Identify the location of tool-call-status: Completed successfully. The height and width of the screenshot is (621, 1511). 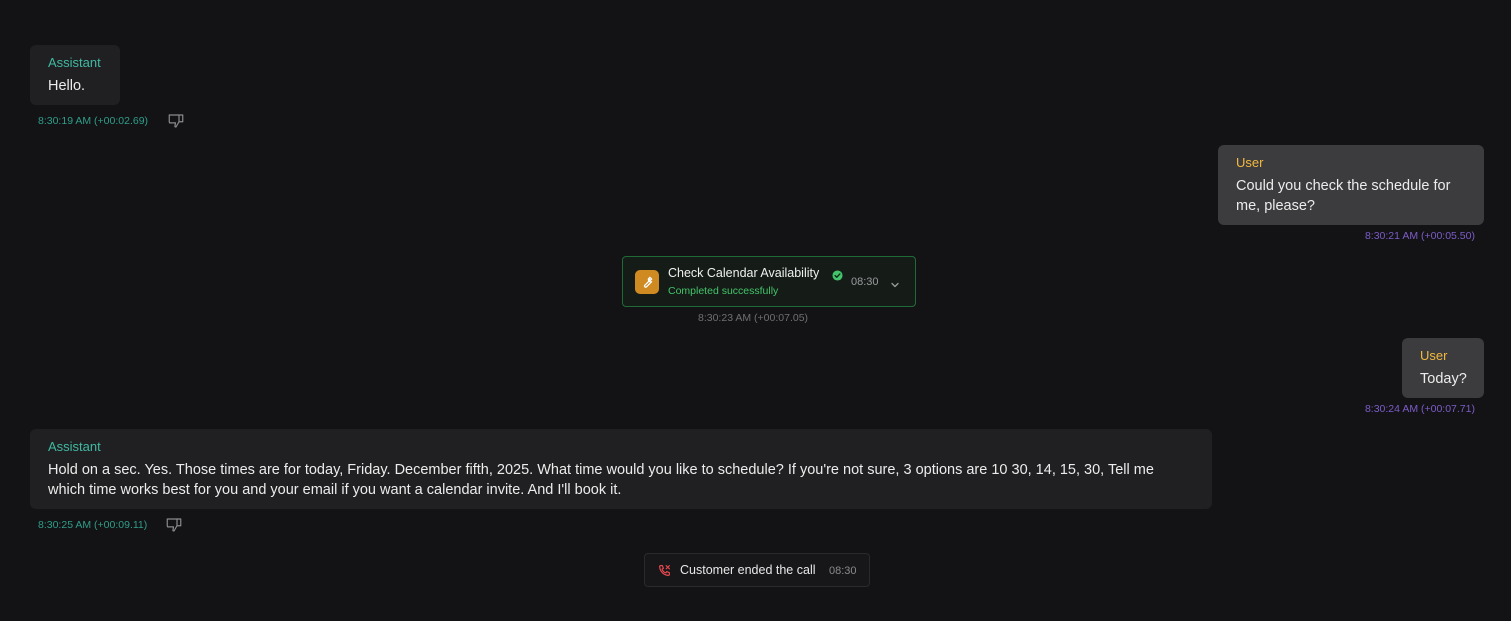
(723, 291).